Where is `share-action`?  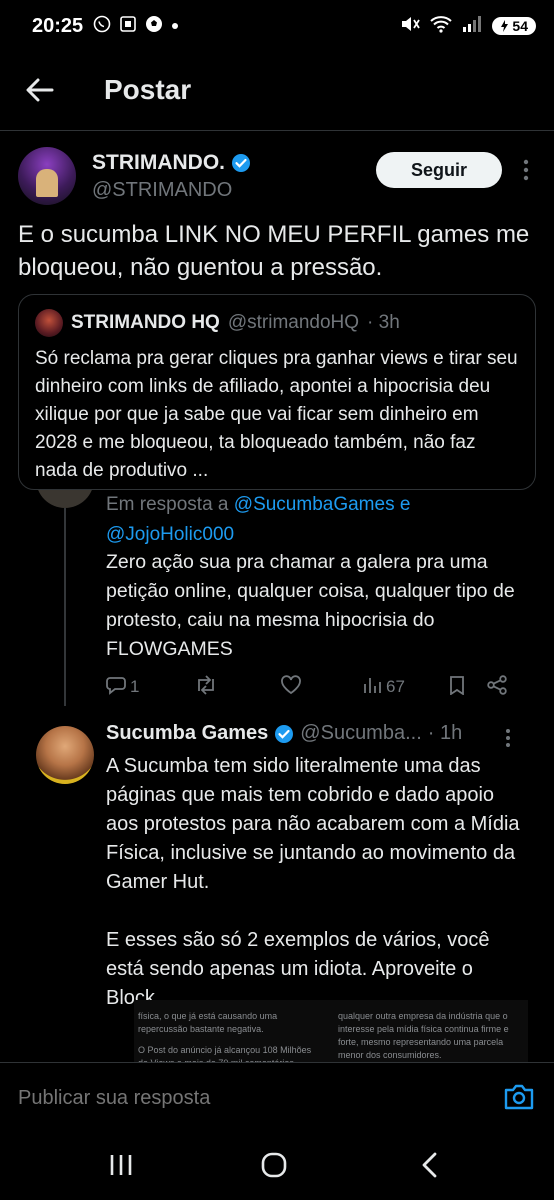
share-action is located at coordinates (497, 687).